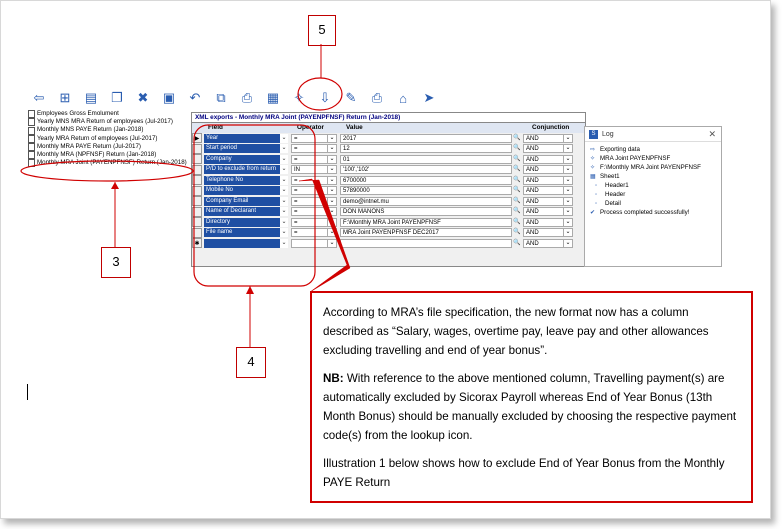 The width and height of the screenshot is (782, 529). What do you see at coordinates (314, 170) in the screenshot?
I see `operator-select: IN ⌄` at bounding box center [314, 170].